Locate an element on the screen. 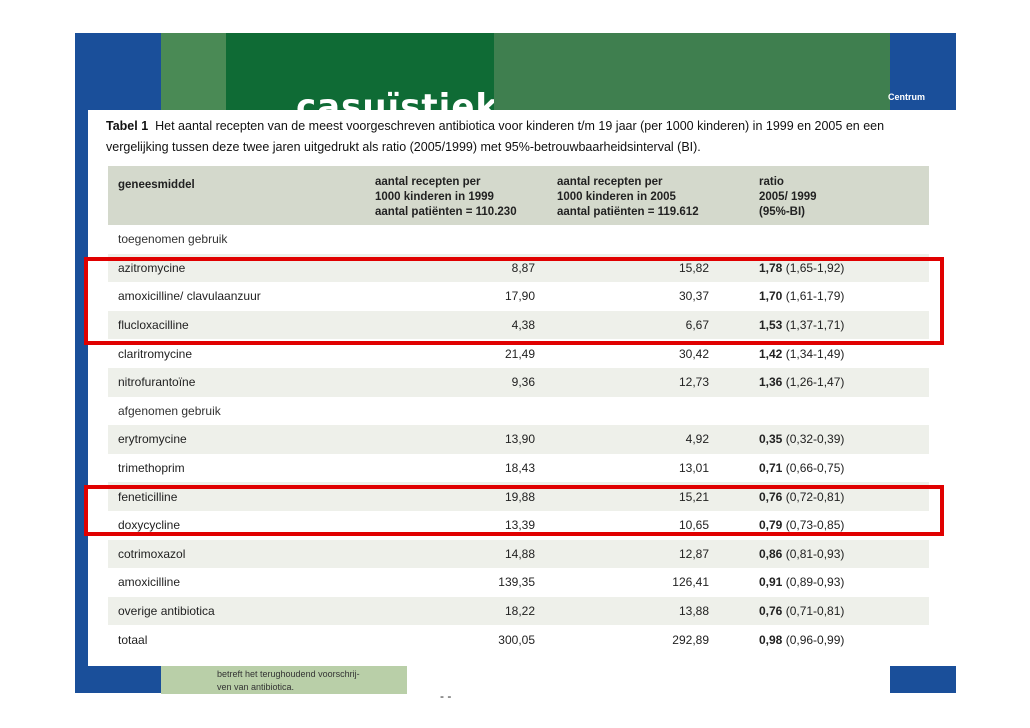  section-row-decreased: afgenomen gebruik is located at coordinates (518, 411).